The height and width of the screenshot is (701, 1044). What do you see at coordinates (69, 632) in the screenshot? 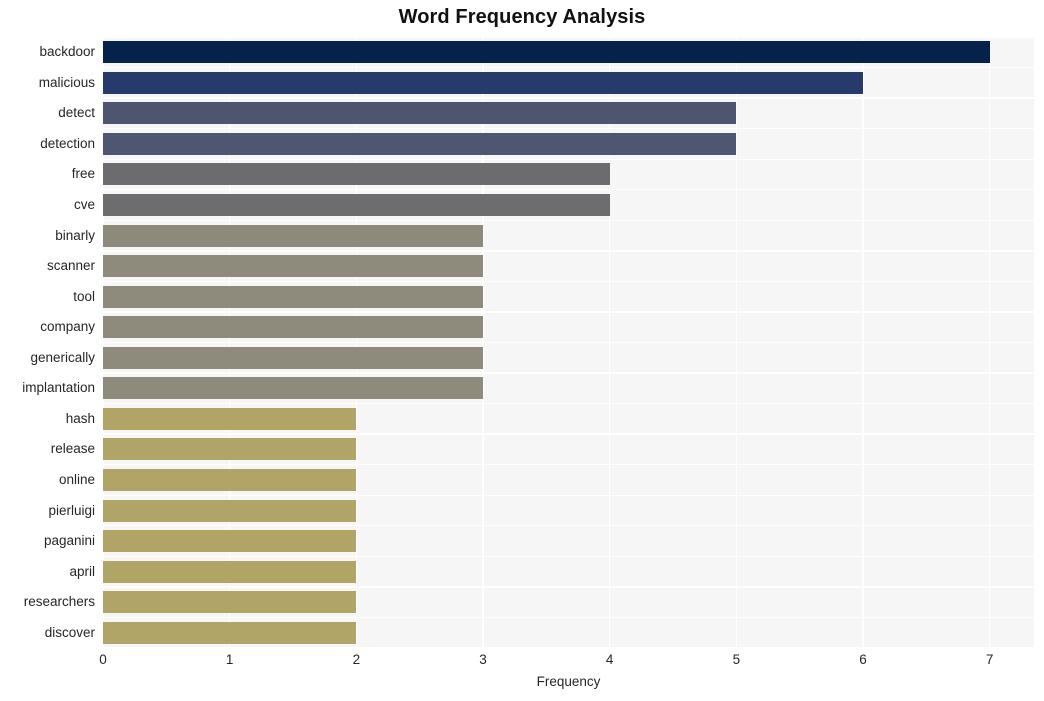
I see `y-axis-tick-label: discover` at bounding box center [69, 632].